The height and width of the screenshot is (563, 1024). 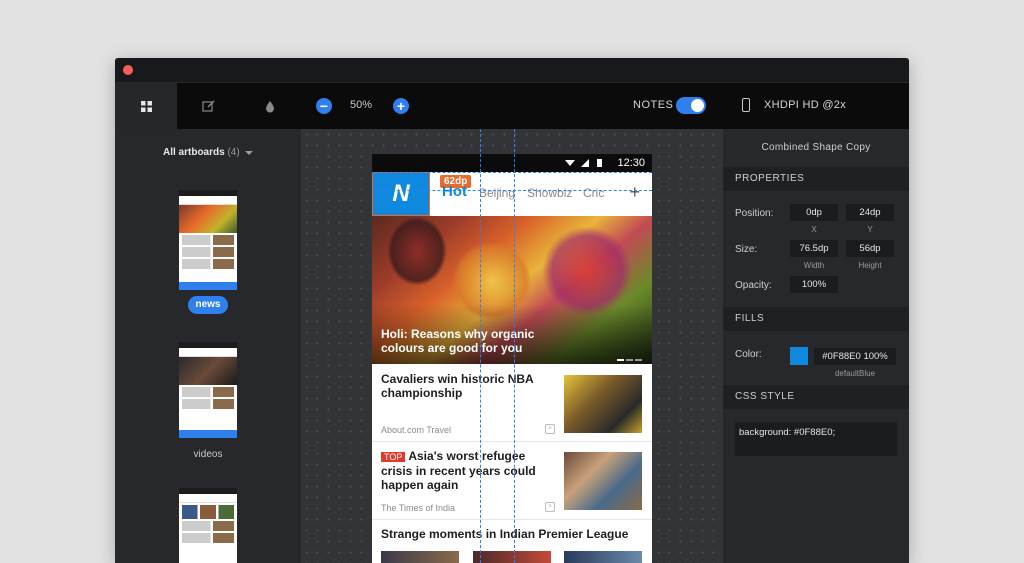 I want to click on article-title: Cavaliers win historic NBA championship, so click(x=457, y=386).